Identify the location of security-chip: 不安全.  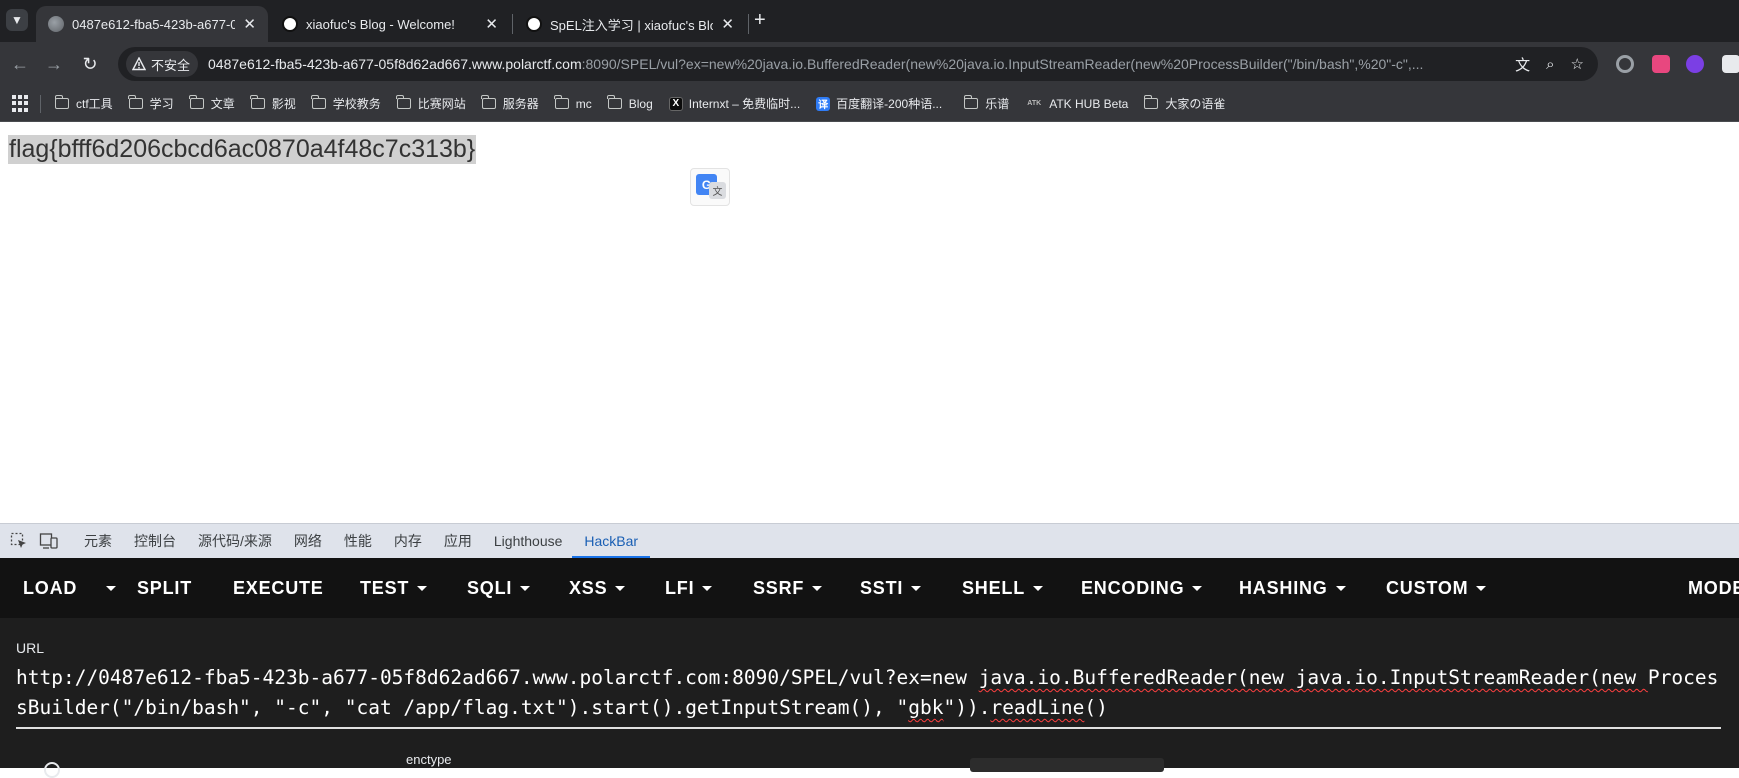
(162, 64).